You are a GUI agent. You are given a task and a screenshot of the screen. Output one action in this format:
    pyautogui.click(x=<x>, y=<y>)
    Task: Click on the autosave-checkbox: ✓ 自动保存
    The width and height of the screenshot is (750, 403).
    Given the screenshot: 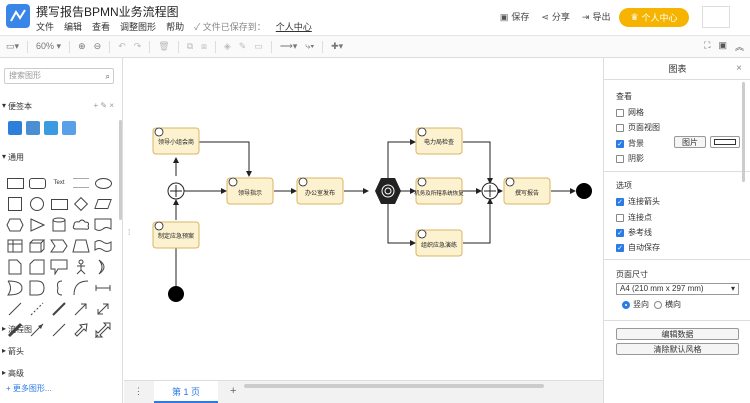 What is the action you would take?
    pyautogui.click(x=638, y=247)
    